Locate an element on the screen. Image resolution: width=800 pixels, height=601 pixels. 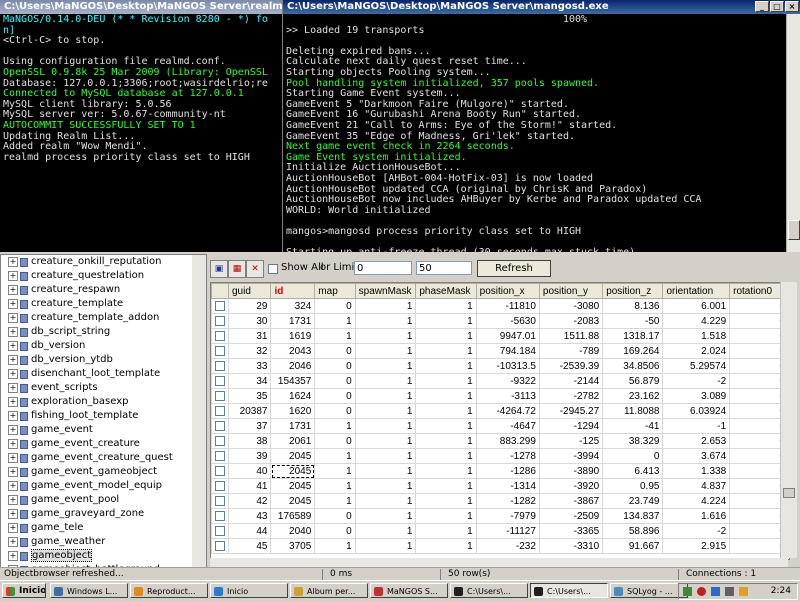
table-cell: -11127 is located at coordinates (507, 531).